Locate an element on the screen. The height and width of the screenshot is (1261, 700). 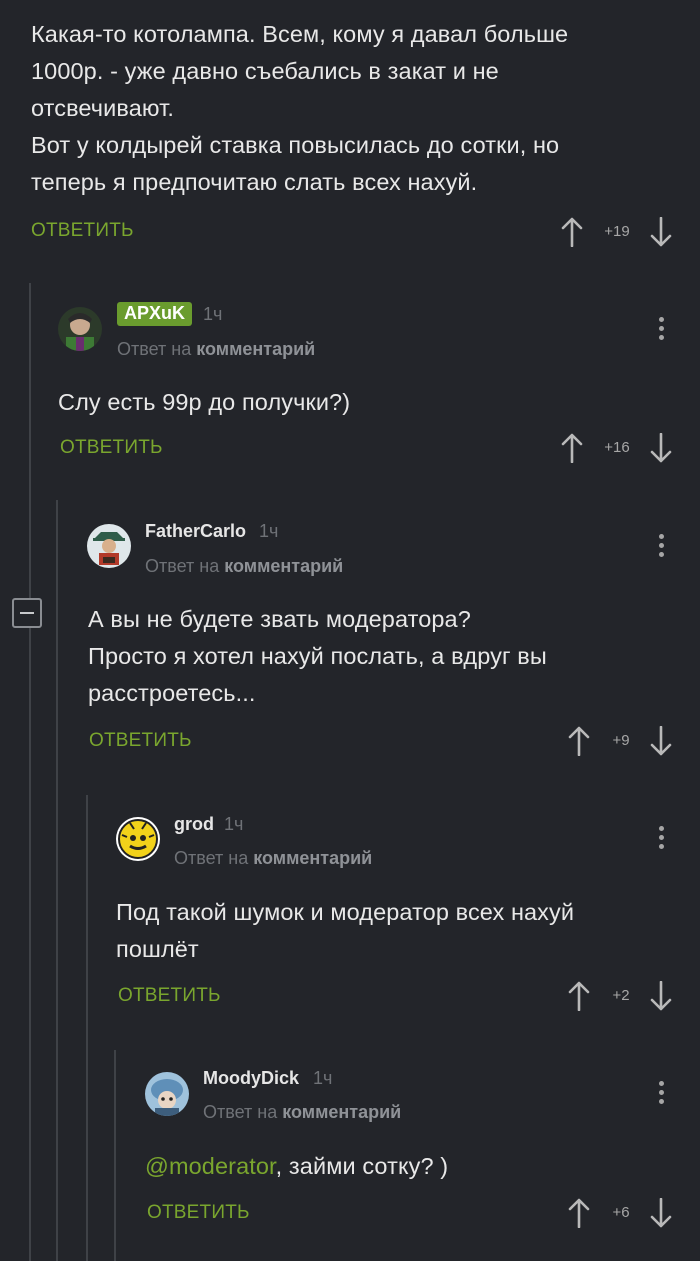
thread-line-level2 is located at coordinates (57, 880).